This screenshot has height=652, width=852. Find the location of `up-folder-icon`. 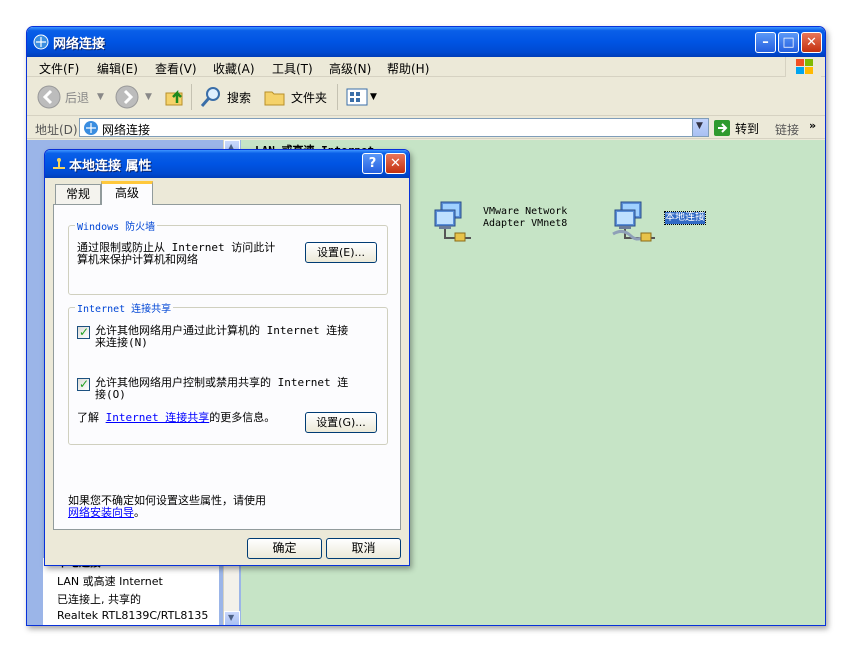

up-folder-icon is located at coordinates (174, 97).